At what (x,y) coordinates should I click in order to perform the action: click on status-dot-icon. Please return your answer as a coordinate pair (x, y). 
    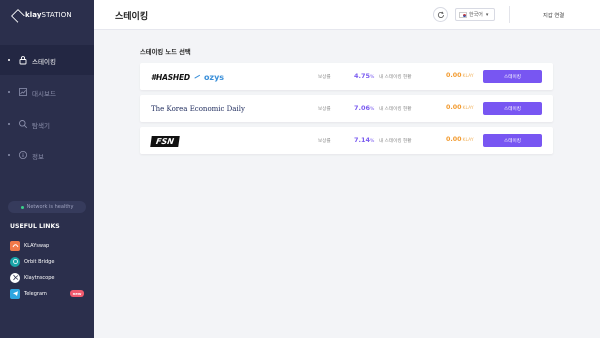
    Looking at the image, I should click on (22, 207).